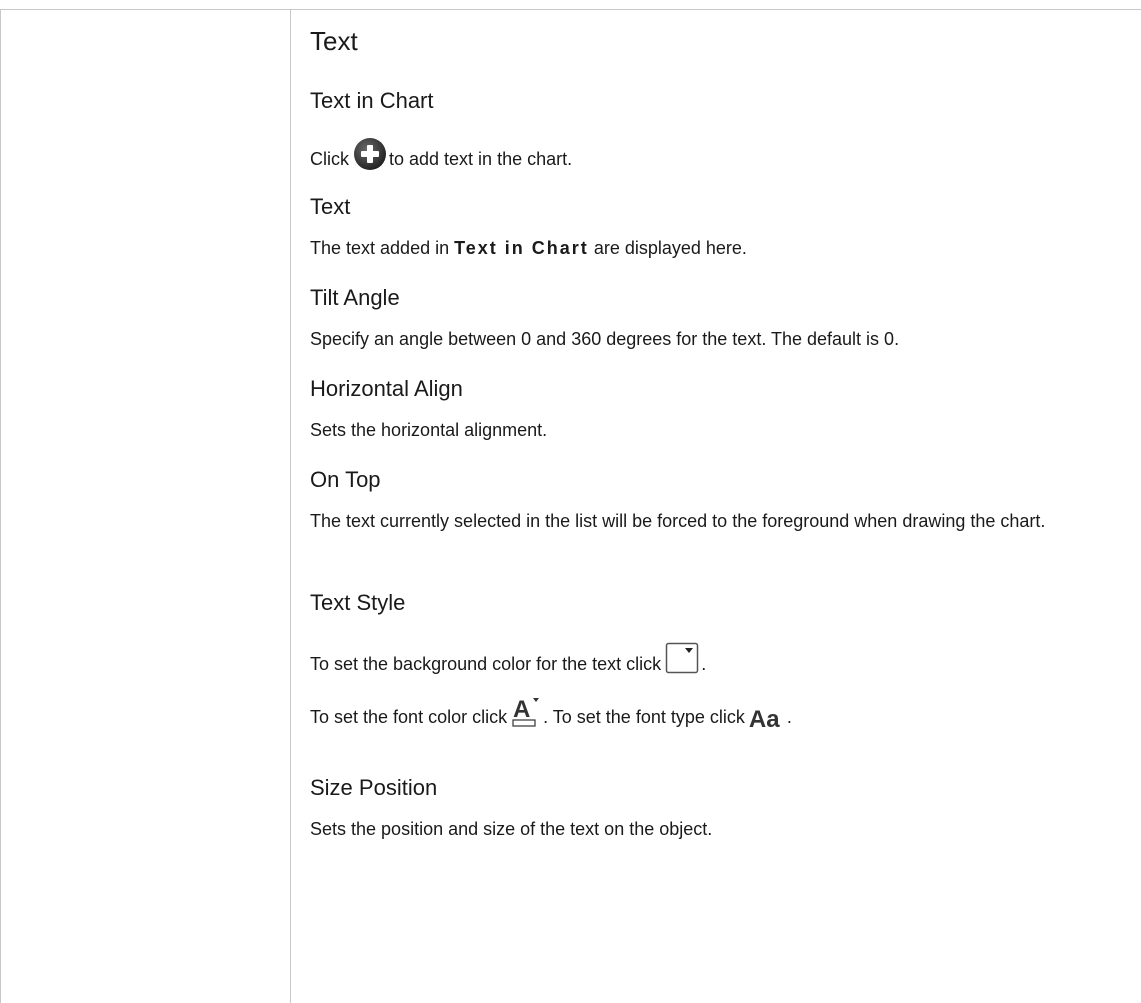  Describe the element at coordinates (370, 154) in the screenshot. I see `plus-circle-icon` at that location.